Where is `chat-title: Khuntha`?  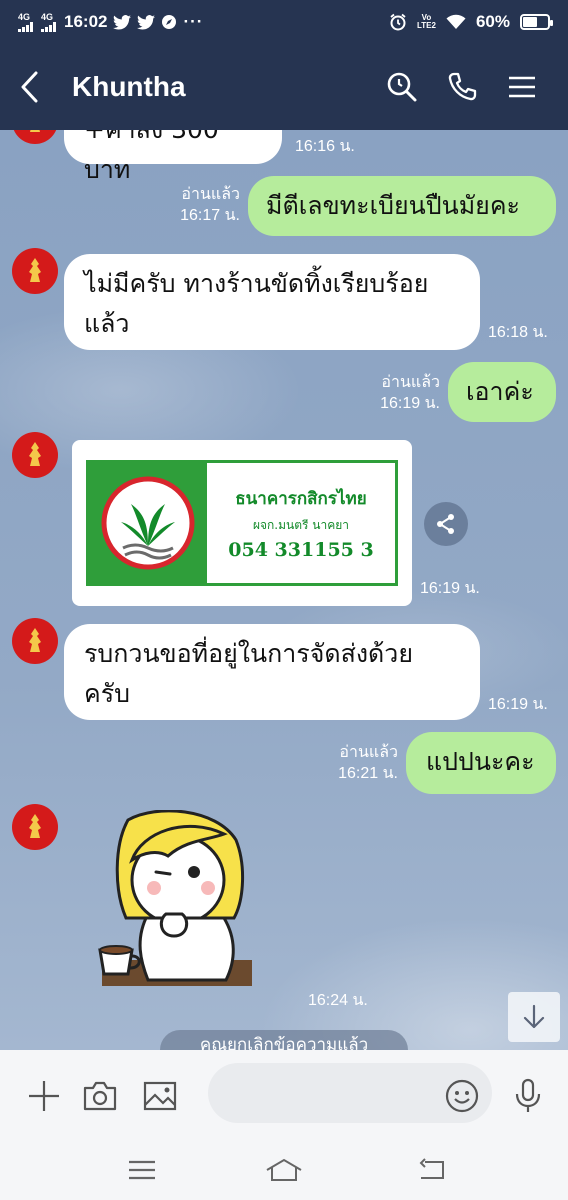 chat-title: Khuntha is located at coordinates (129, 86).